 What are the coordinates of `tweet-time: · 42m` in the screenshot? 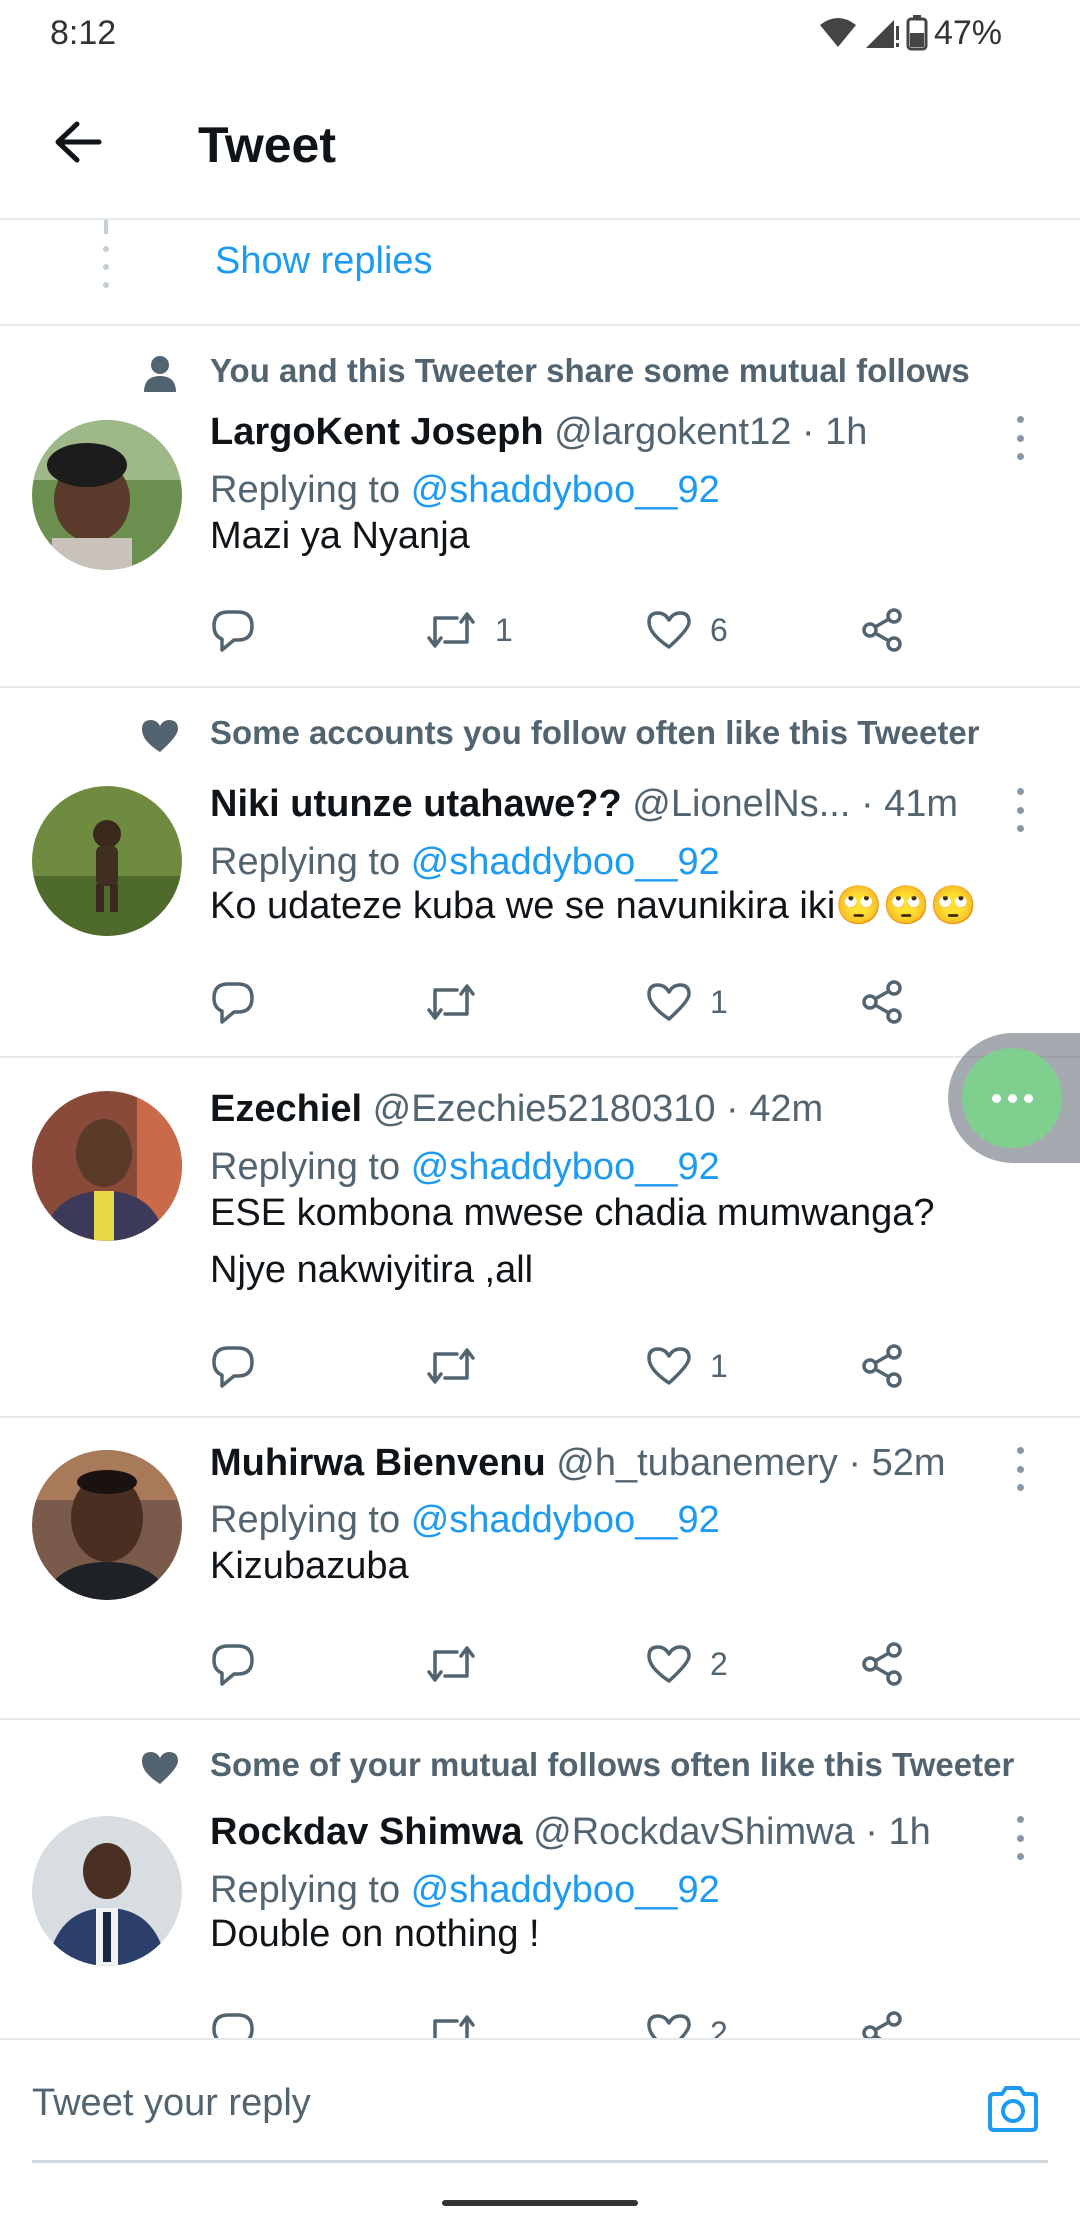 It's located at (775, 1109).